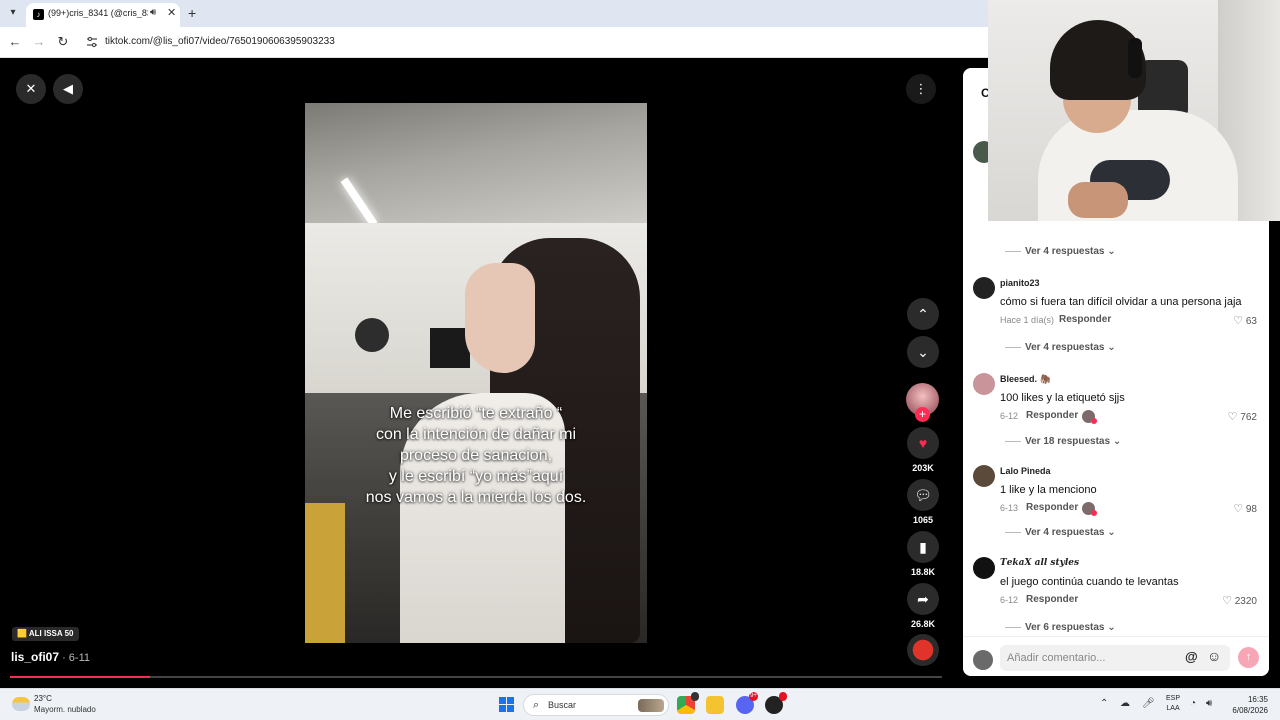 Image resolution: width=1280 pixels, height=720 pixels. Describe the element at coordinates (192, 13) in the screenshot. I see `new-tab-button: +` at that location.